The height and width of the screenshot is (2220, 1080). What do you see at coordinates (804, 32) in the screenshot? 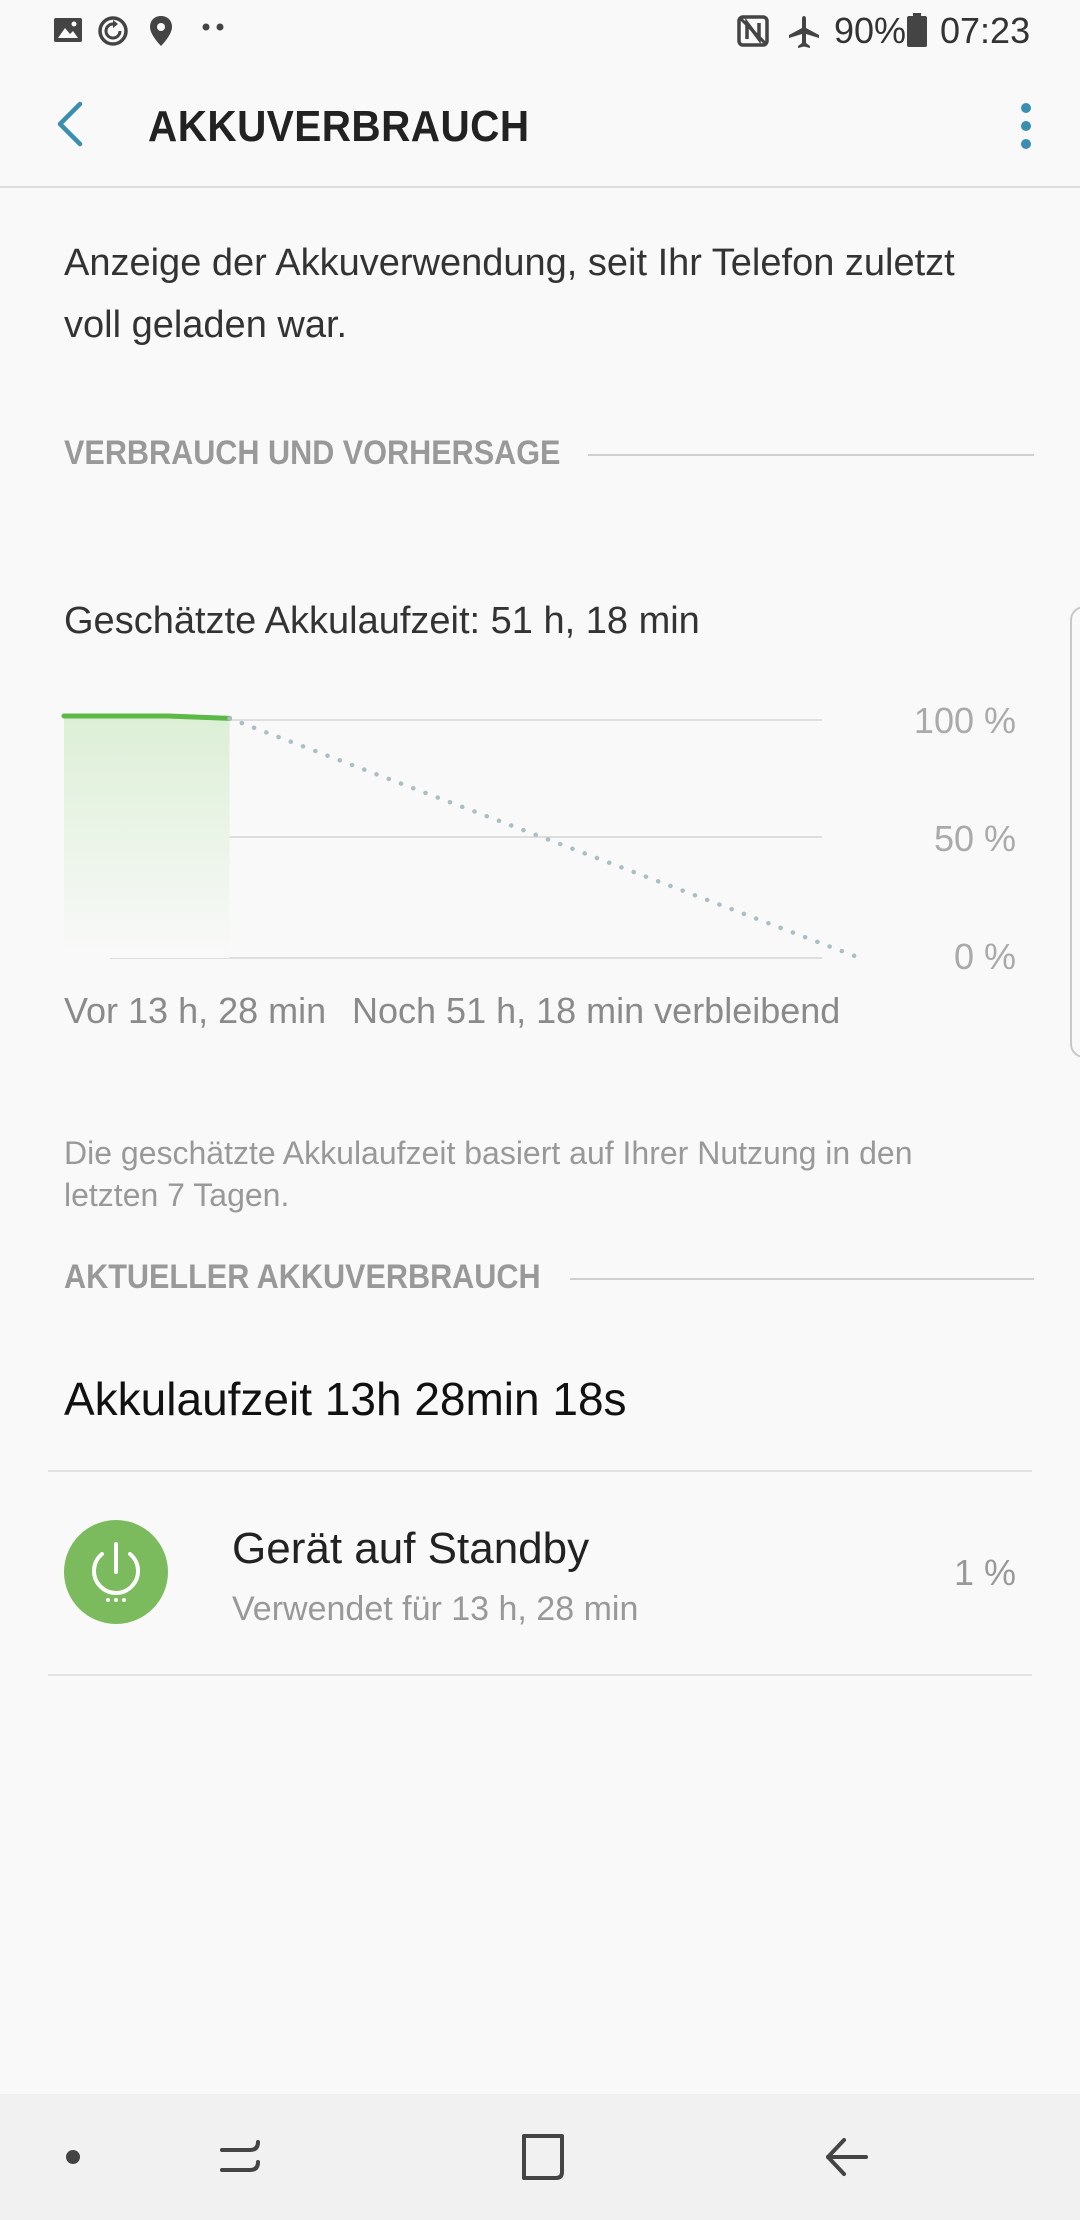
I see `airplane-mode-icon` at bounding box center [804, 32].